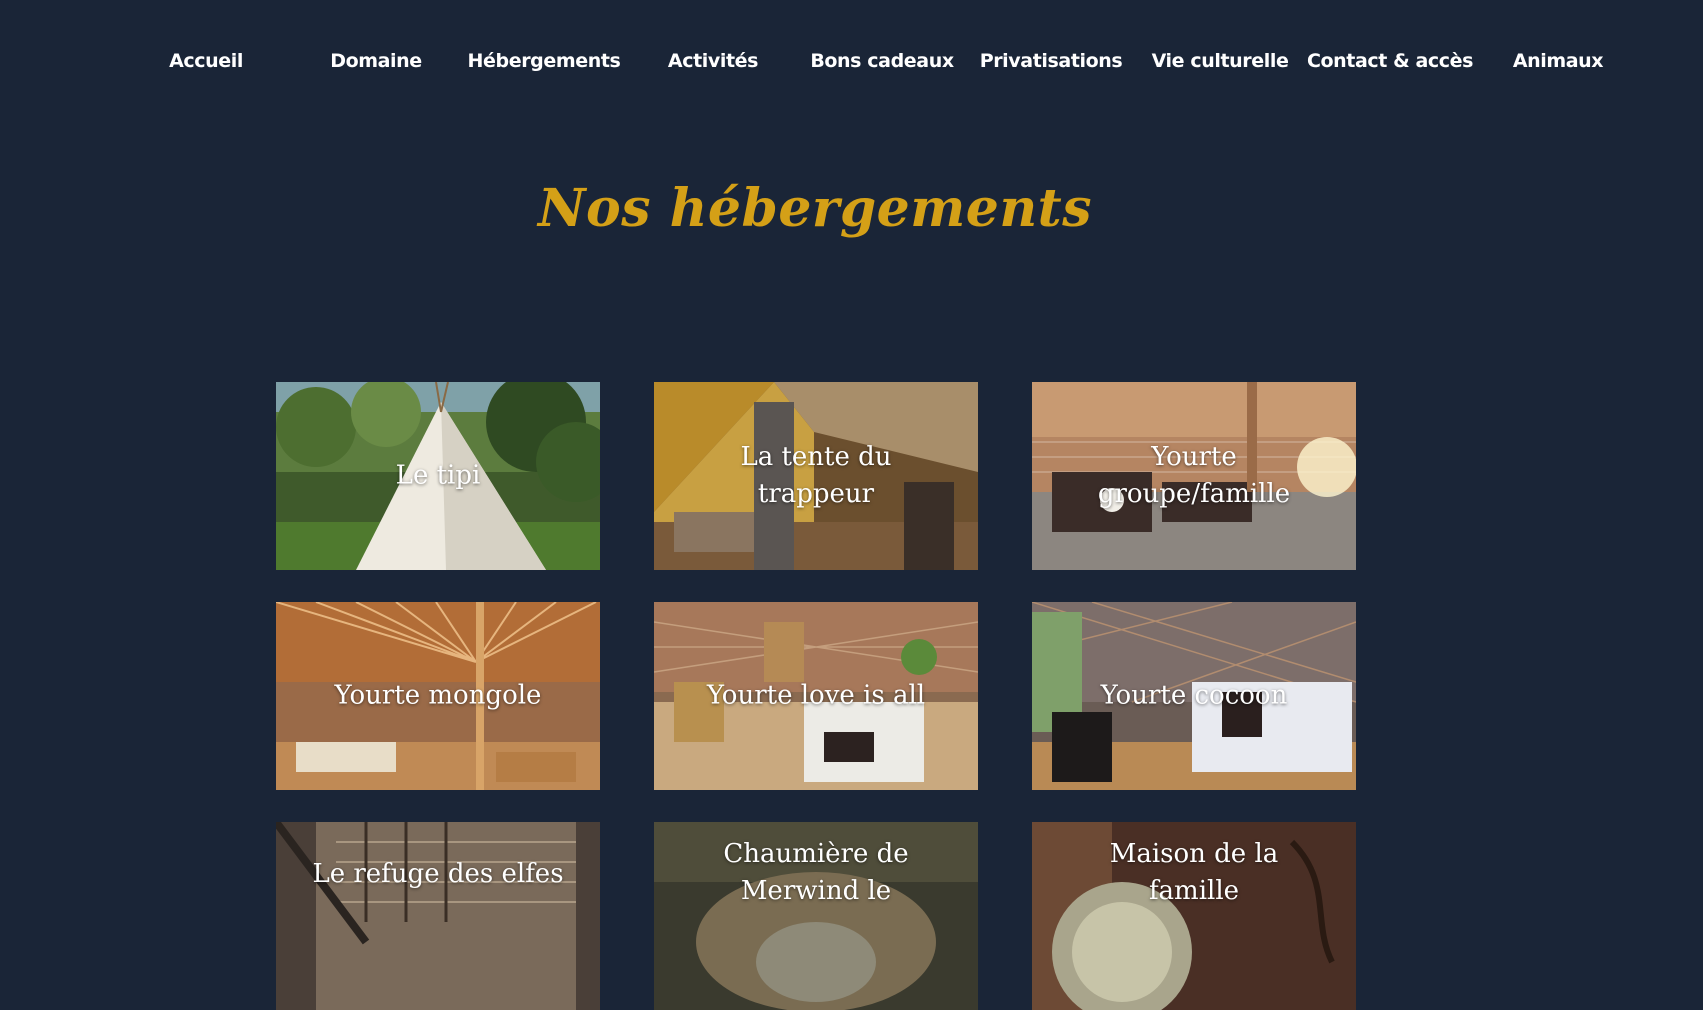 This screenshot has width=1703, height=1010. I want to click on card-label: Maison de la famille, so click(1194, 872).